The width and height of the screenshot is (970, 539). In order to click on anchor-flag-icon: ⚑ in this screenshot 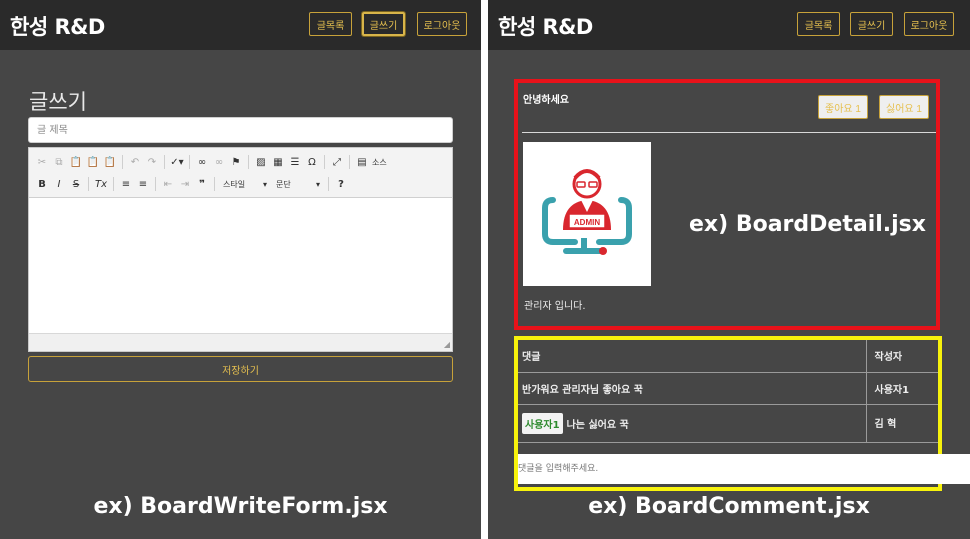, I will do `click(236, 162)`.